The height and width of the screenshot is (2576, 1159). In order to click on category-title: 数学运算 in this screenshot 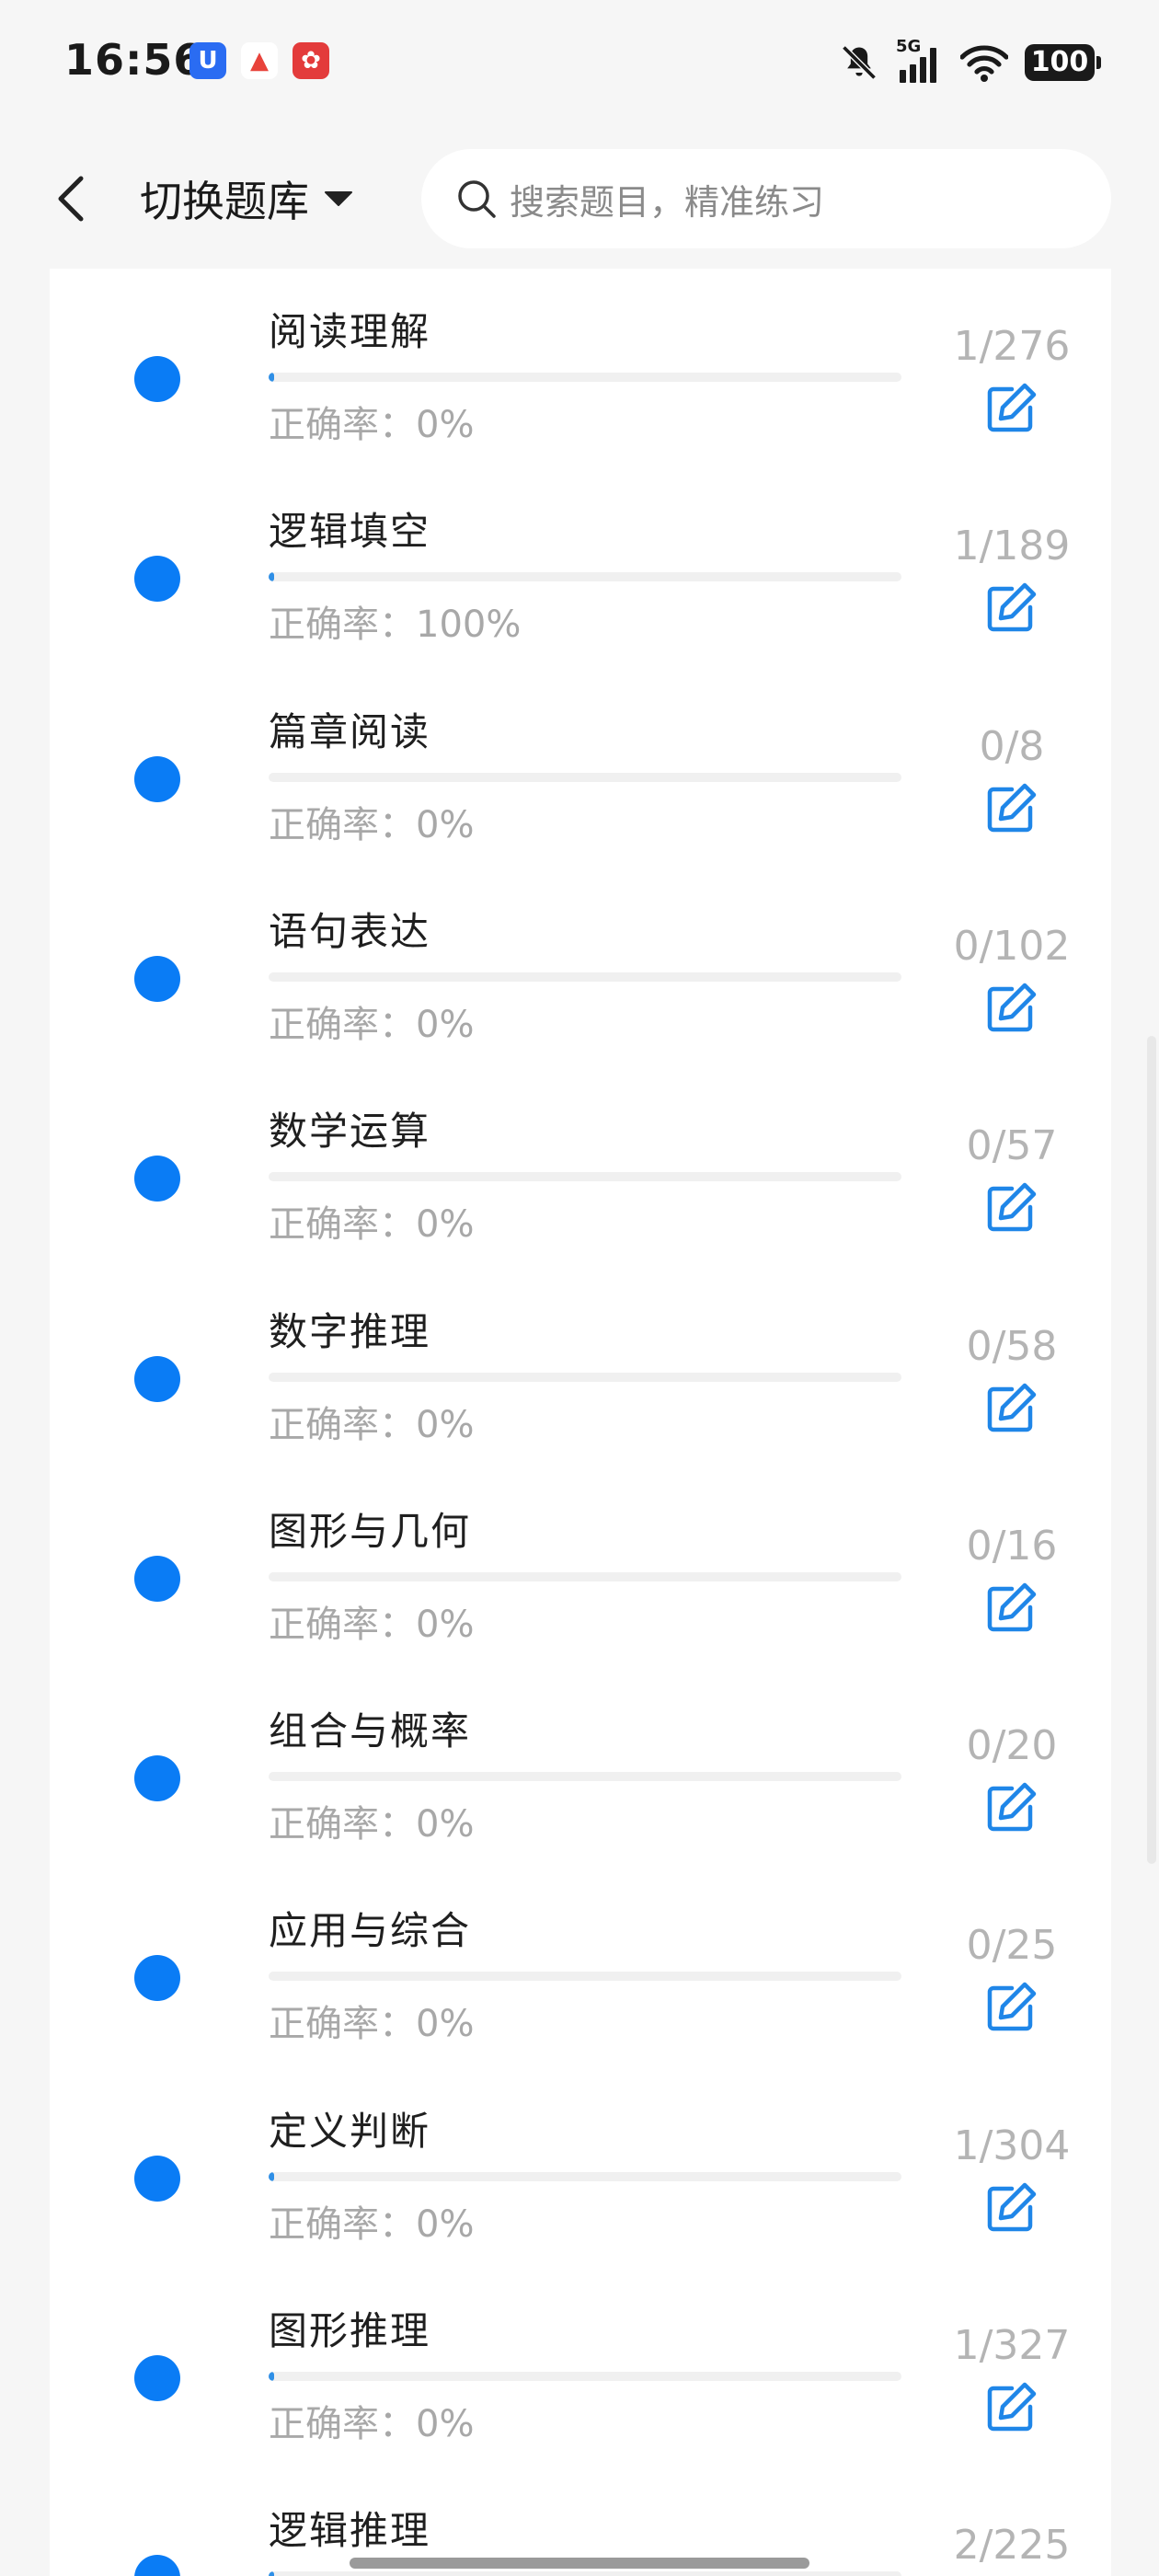, I will do `click(350, 1132)`.